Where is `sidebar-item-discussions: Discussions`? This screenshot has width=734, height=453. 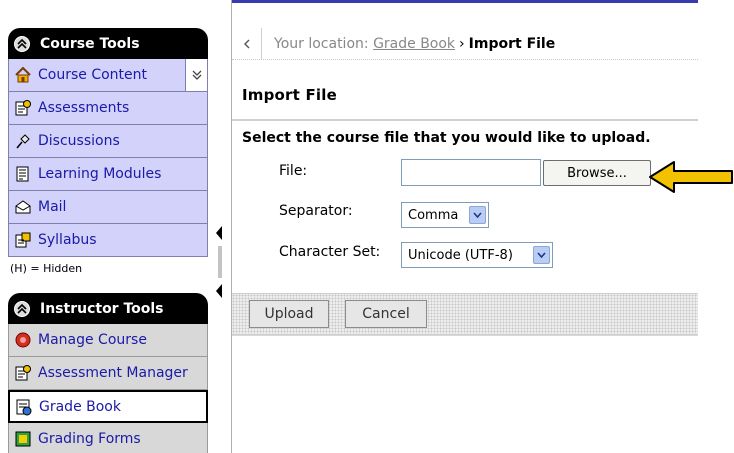 sidebar-item-discussions: Discussions is located at coordinates (108, 141).